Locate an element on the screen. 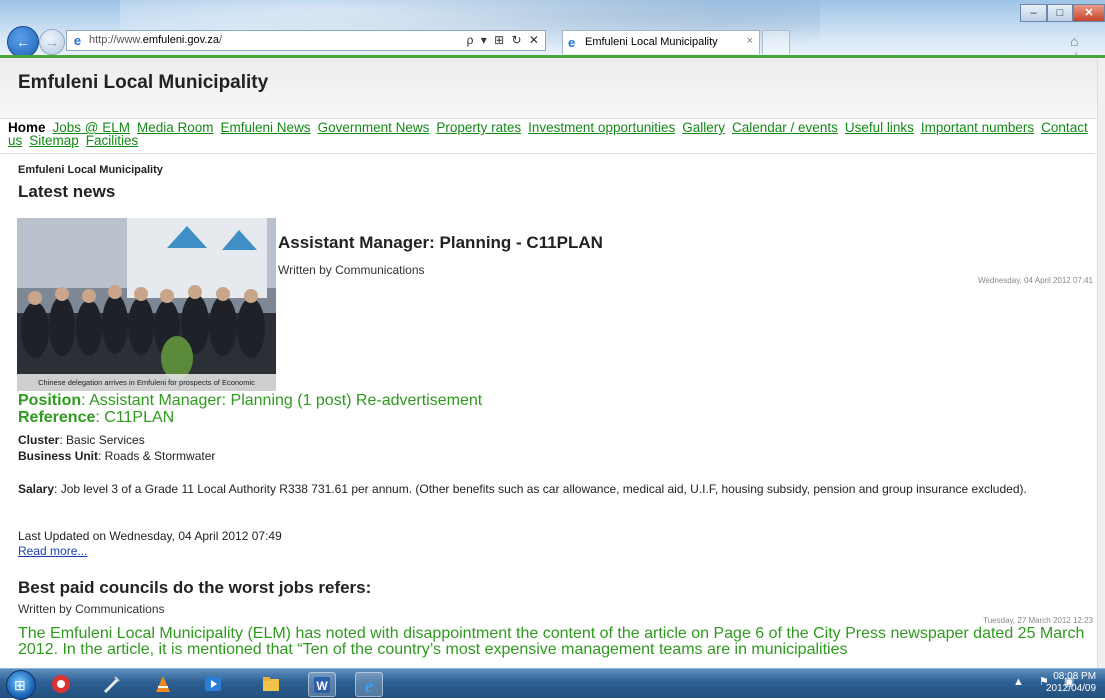 This screenshot has width=1105, height=700. clock-time: 08:08 PM is located at coordinates (1075, 676).